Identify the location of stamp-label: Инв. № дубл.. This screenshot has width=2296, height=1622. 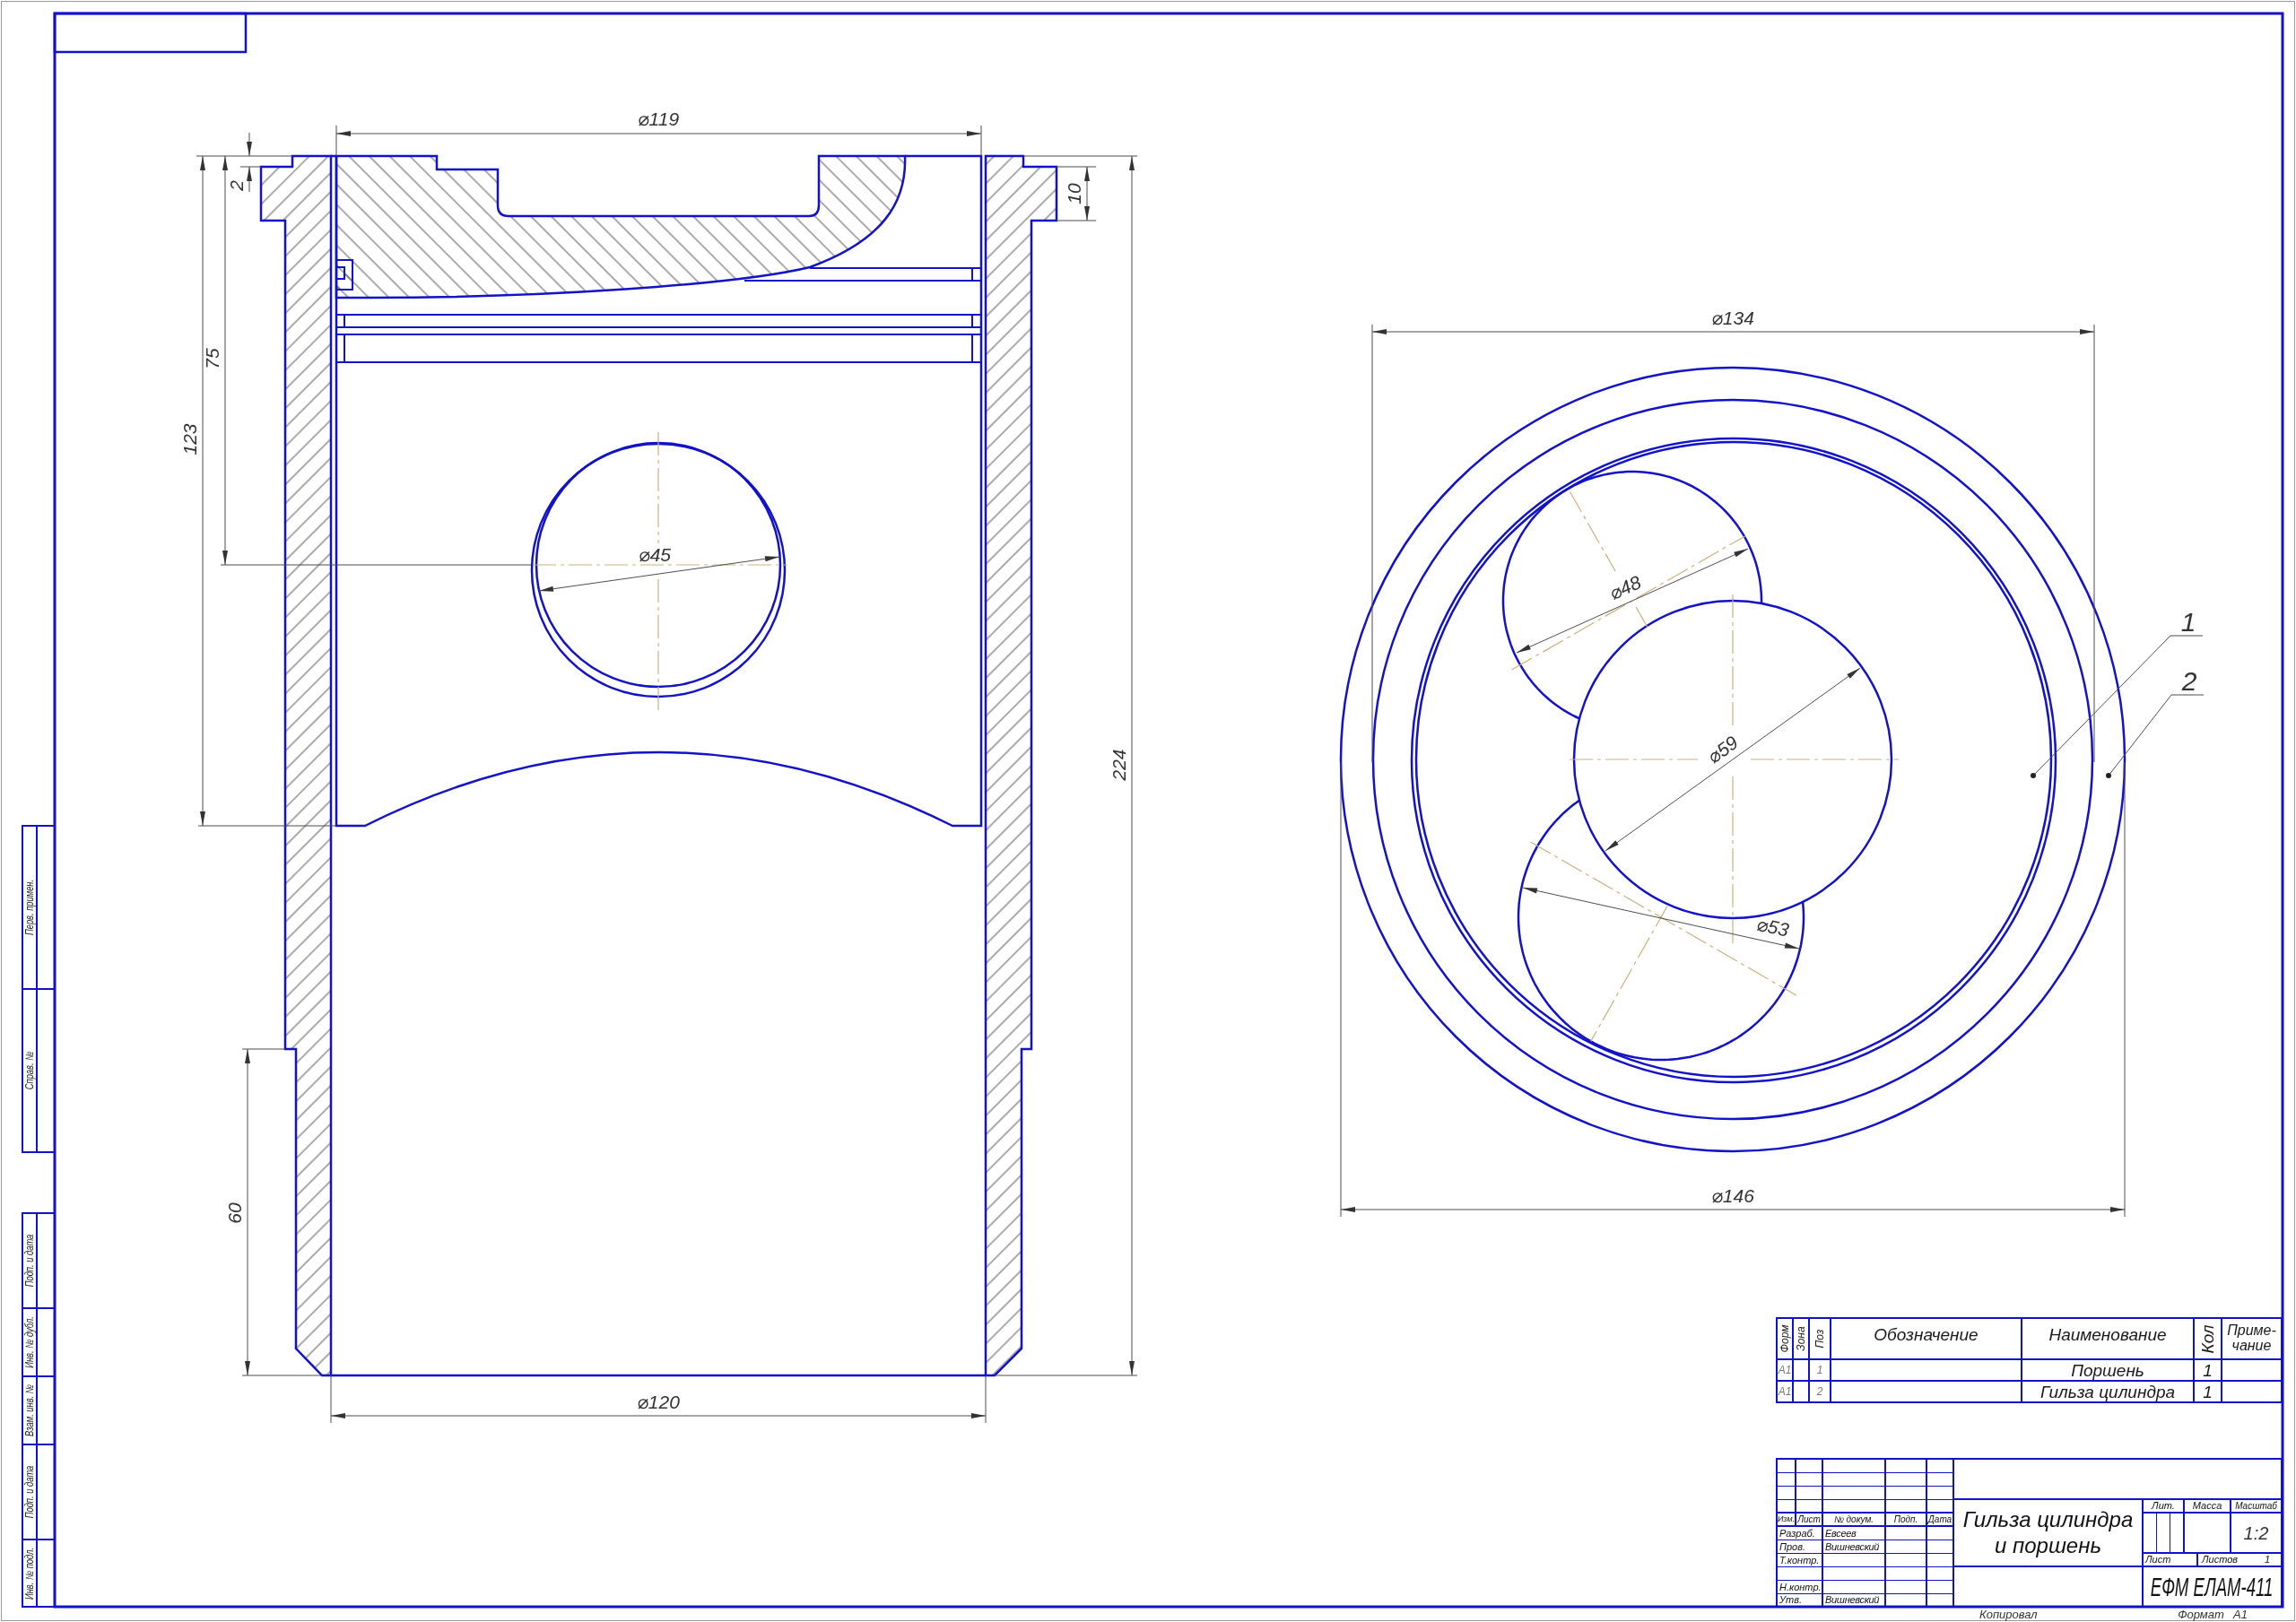
(29, 1342).